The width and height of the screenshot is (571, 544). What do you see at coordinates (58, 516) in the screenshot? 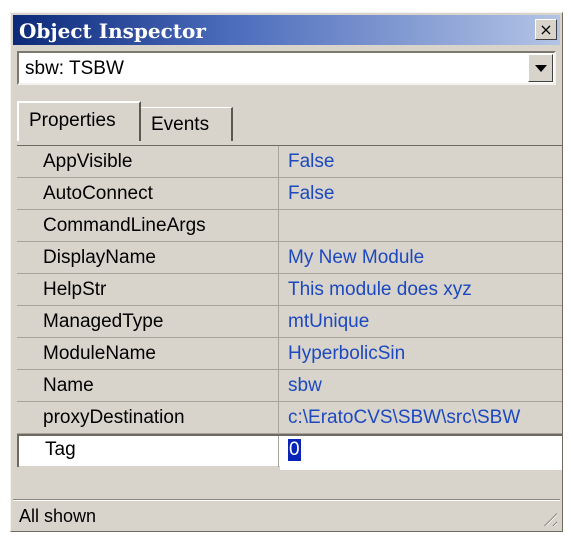
I see `status-text: All shown` at bounding box center [58, 516].